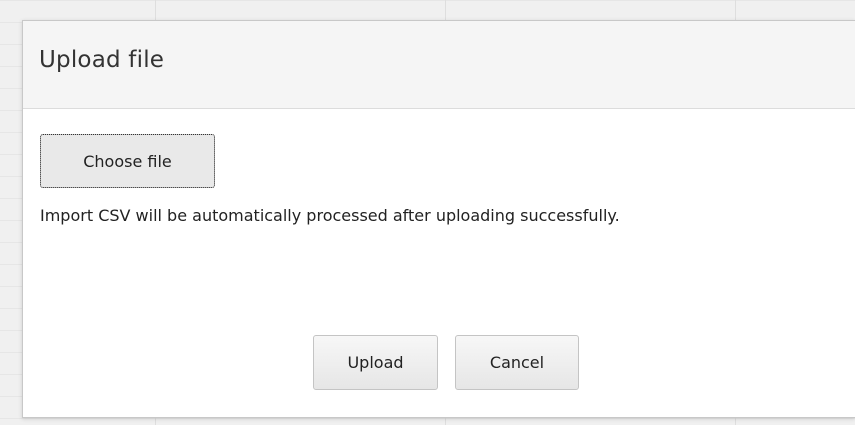  What do you see at coordinates (127, 161) in the screenshot?
I see `choose-file-button: Choose file` at bounding box center [127, 161].